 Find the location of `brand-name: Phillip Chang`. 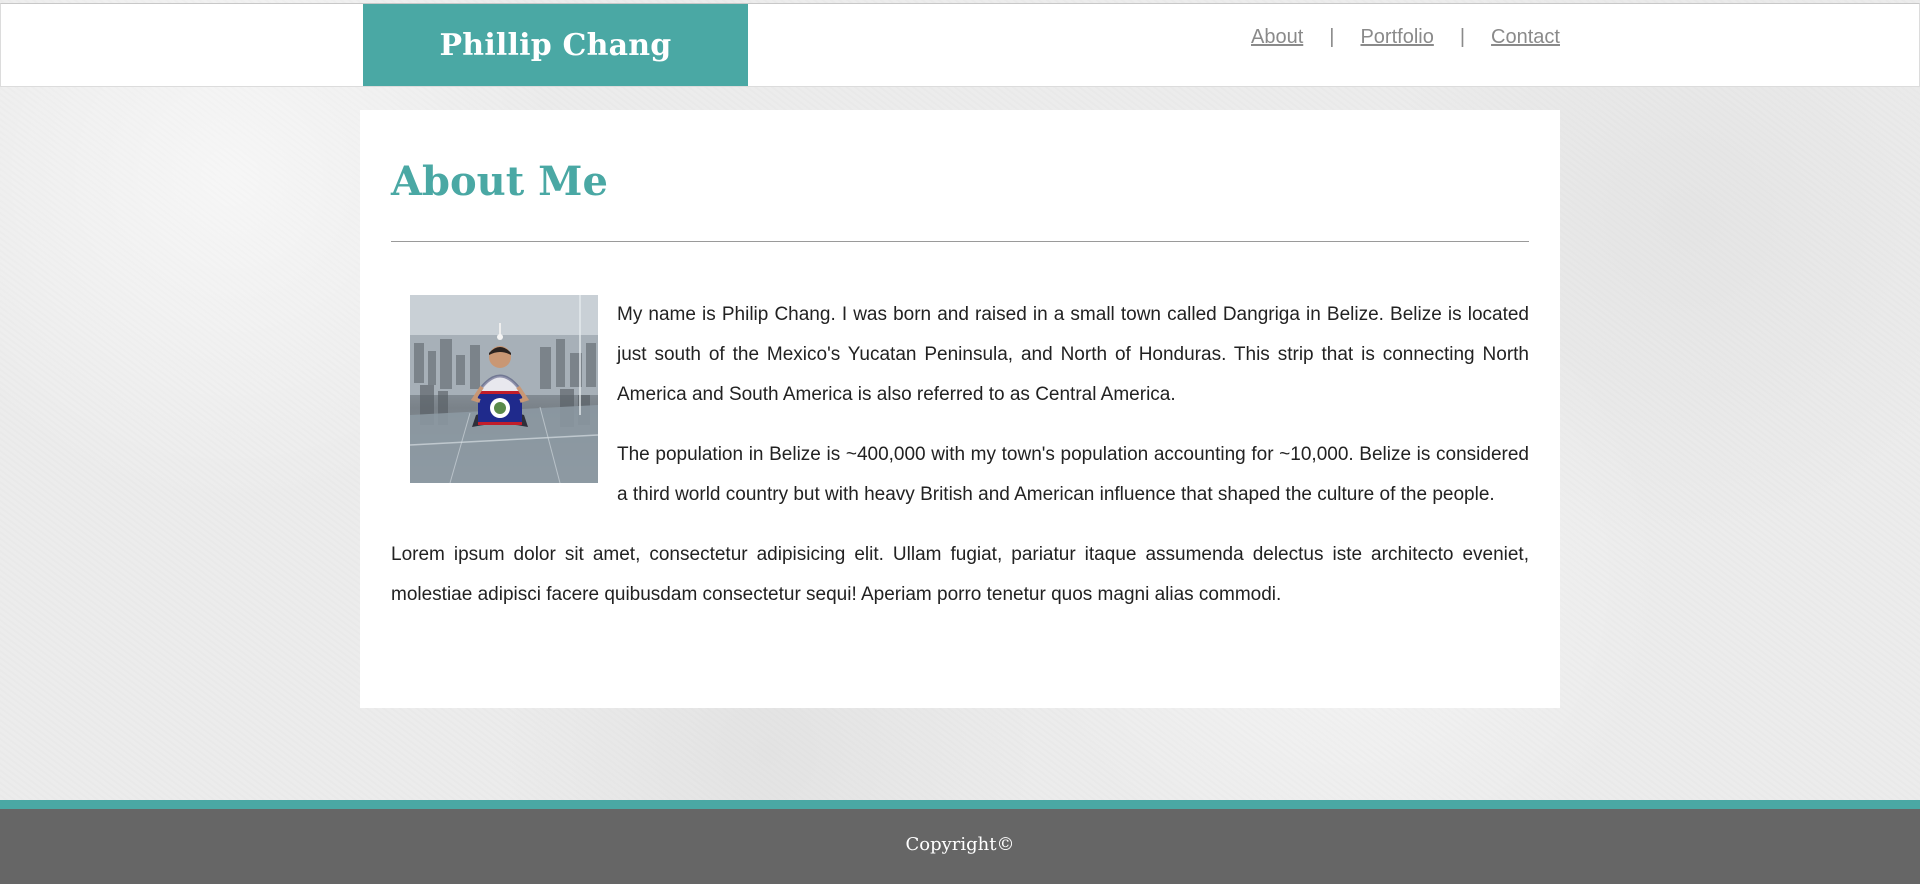

brand-name: Phillip Chang is located at coordinates (556, 45).